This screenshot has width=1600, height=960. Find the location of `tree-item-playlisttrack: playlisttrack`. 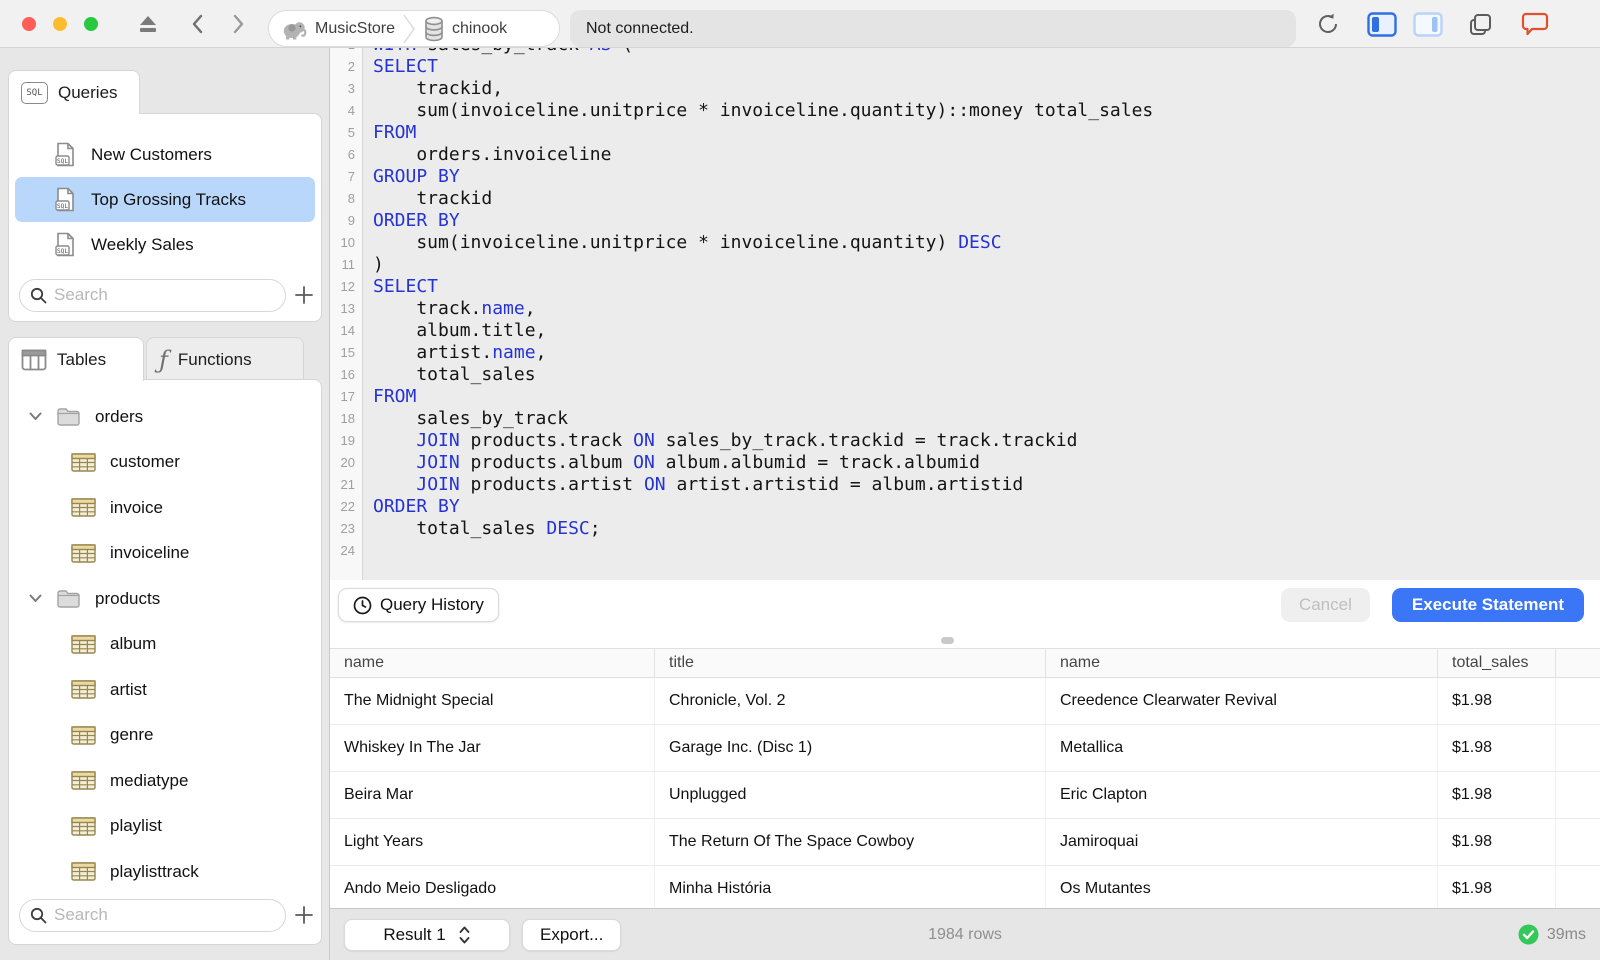

tree-item-playlisttrack: playlisttrack is located at coordinates (165, 872).